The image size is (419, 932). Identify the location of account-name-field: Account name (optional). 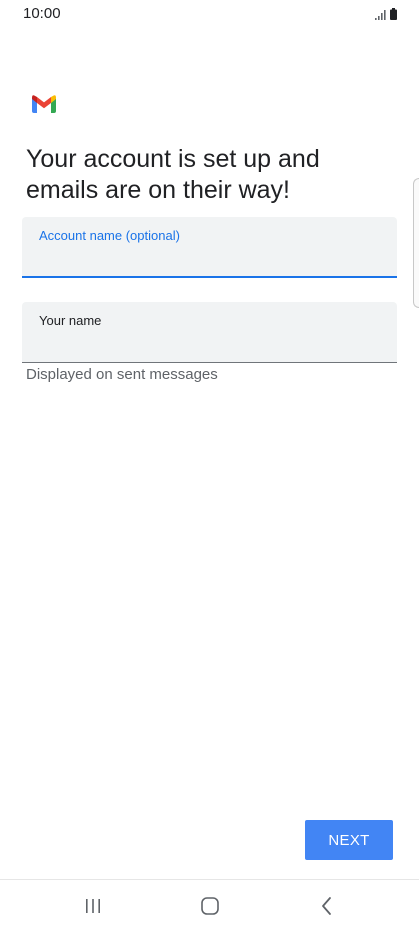
(209, 247).